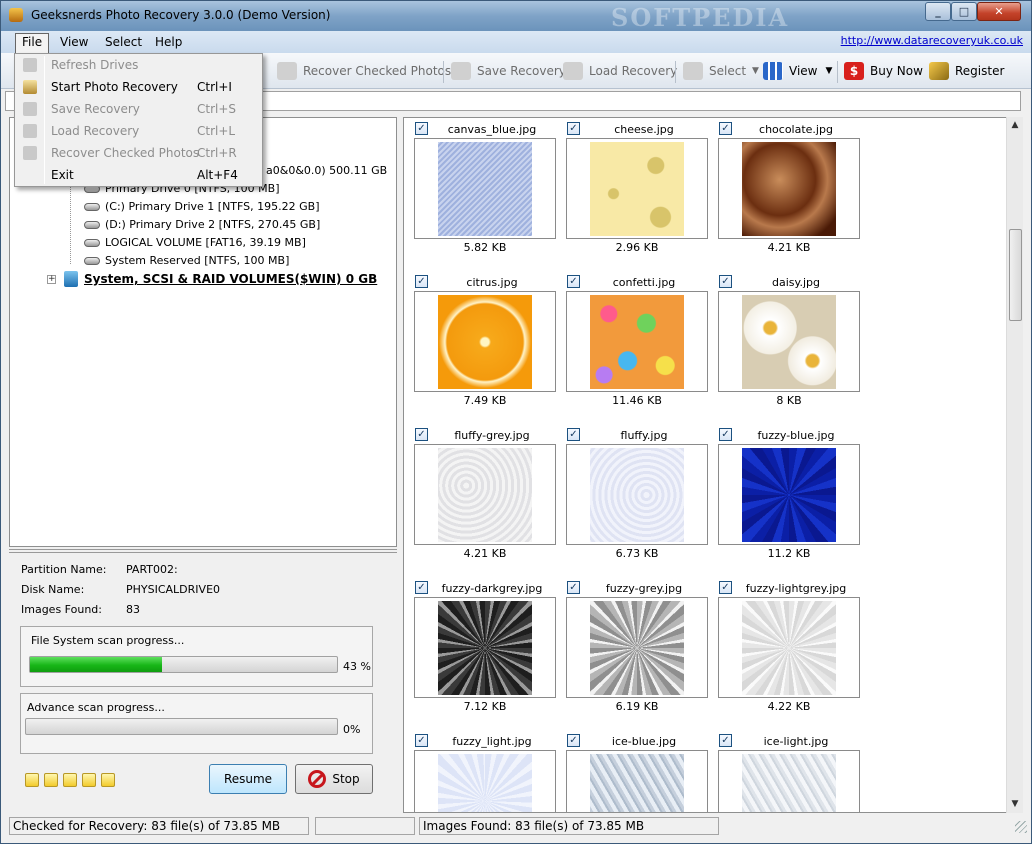  What do you see at coordinates (123, 43) in the screenshot?
I see `menu-select: Select` at bounding box center [123, 43].